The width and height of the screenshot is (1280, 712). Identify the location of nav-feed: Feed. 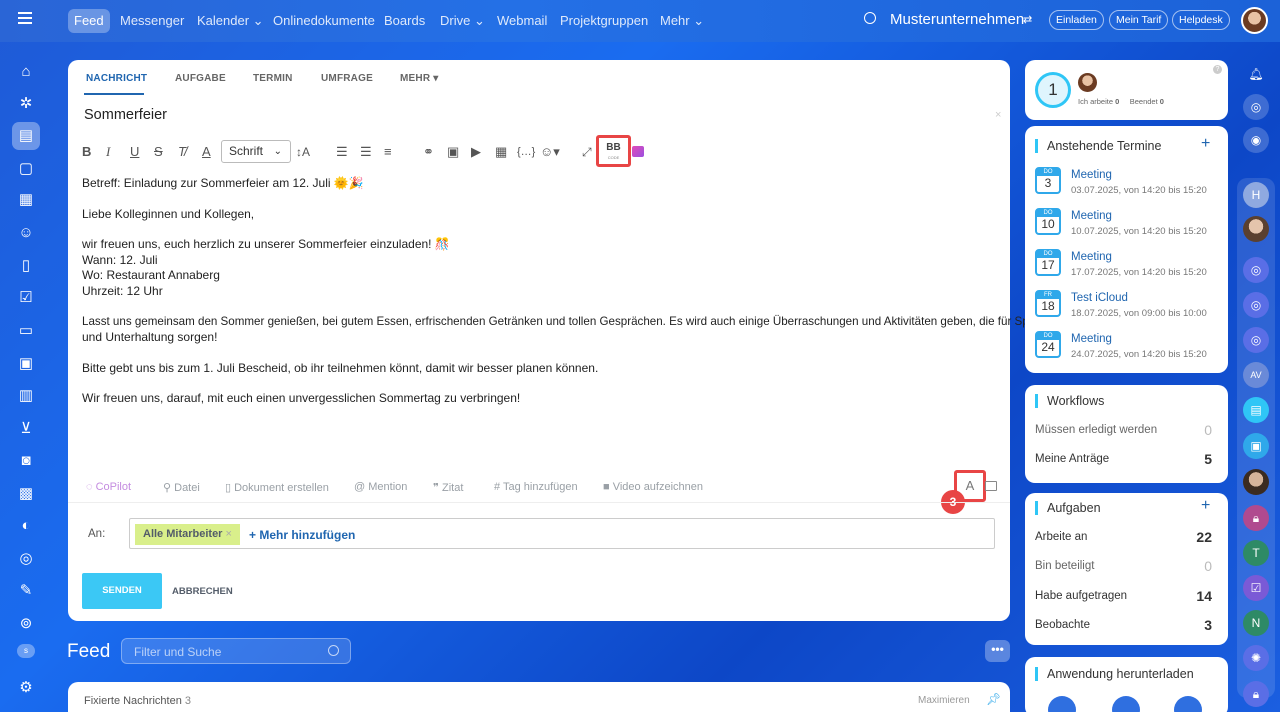
(89, 21).